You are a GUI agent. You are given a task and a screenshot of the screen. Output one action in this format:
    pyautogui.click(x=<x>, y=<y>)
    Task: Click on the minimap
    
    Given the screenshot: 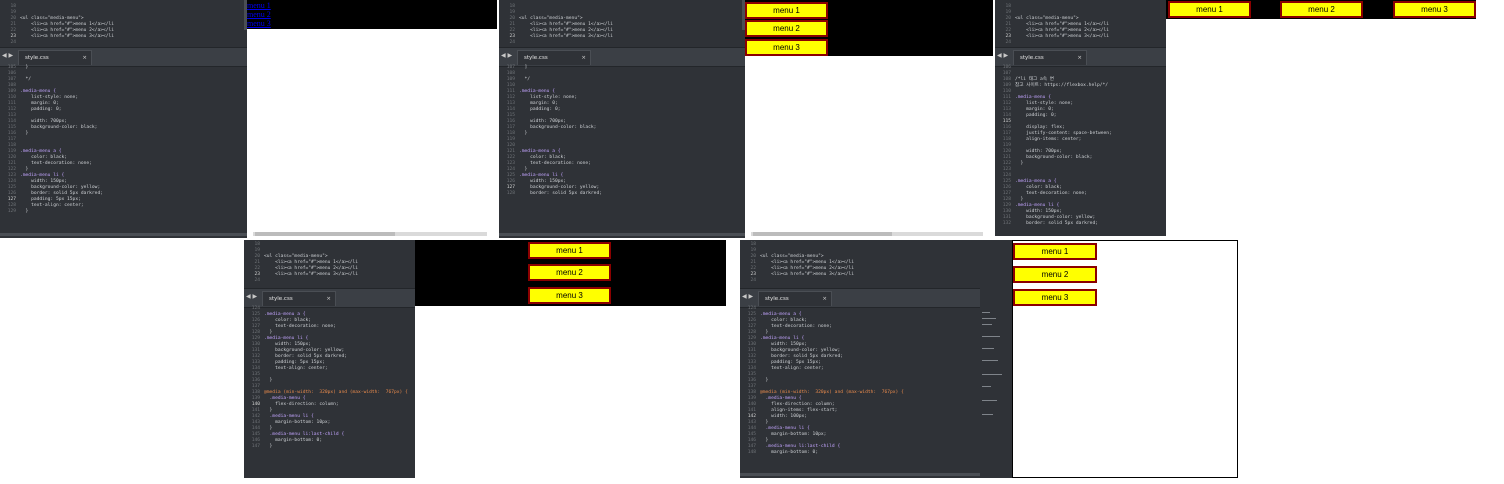 What is the action you would take?
    pyautogui.click(x=996, y=359)
    